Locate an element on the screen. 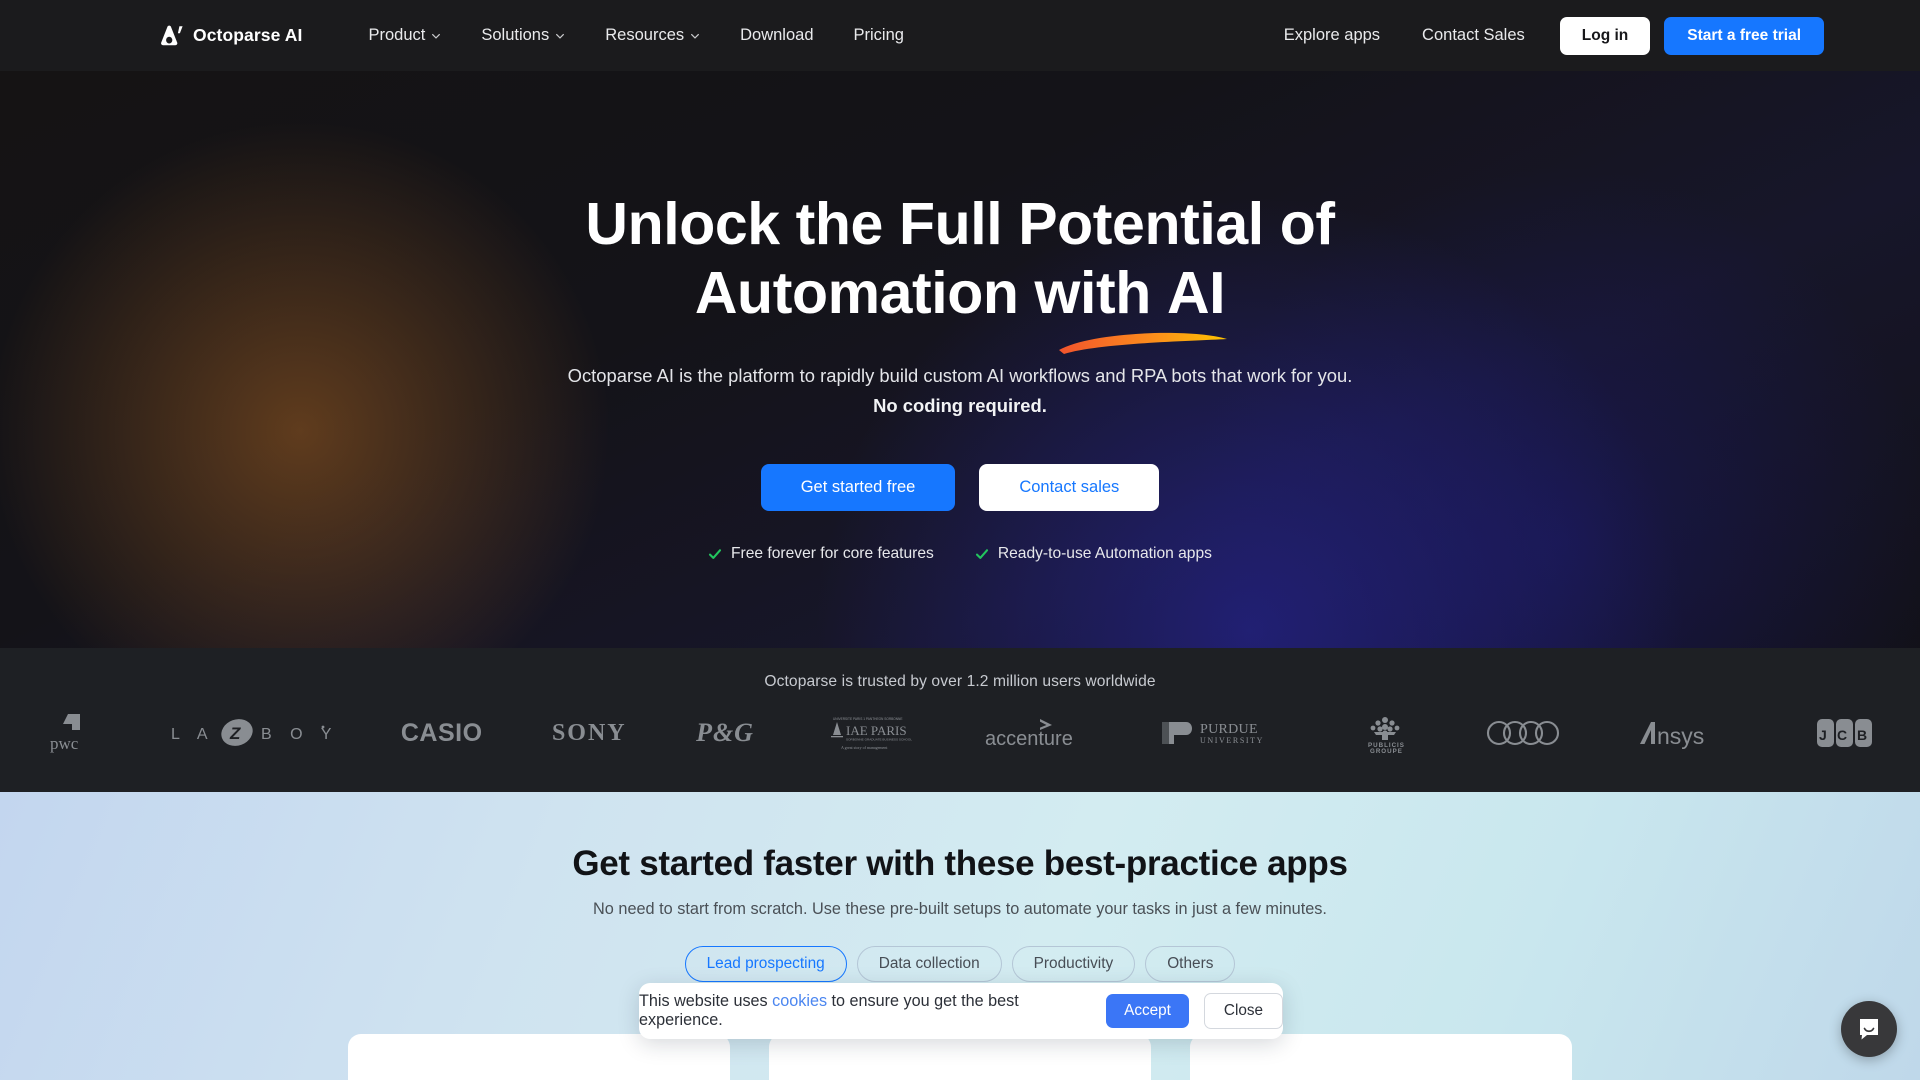 This screenshot has height=1080, width=1920. logo-publicis-groupe: PUBLICIS GROUPE is located at coordinates (1385, 733).